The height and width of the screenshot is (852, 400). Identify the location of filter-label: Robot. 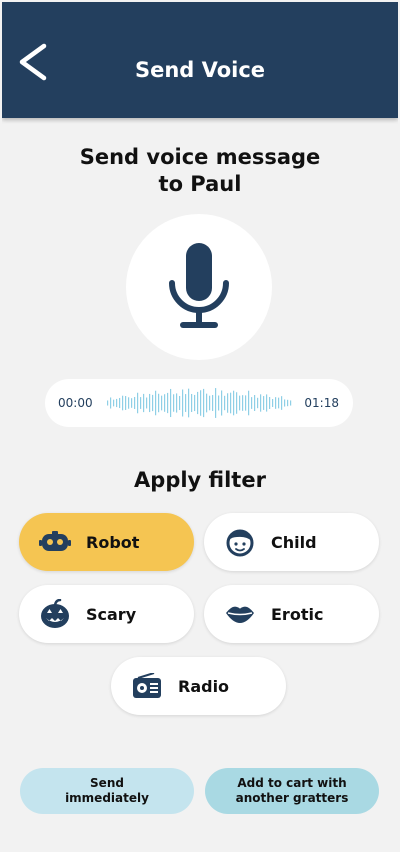
(113, 542).